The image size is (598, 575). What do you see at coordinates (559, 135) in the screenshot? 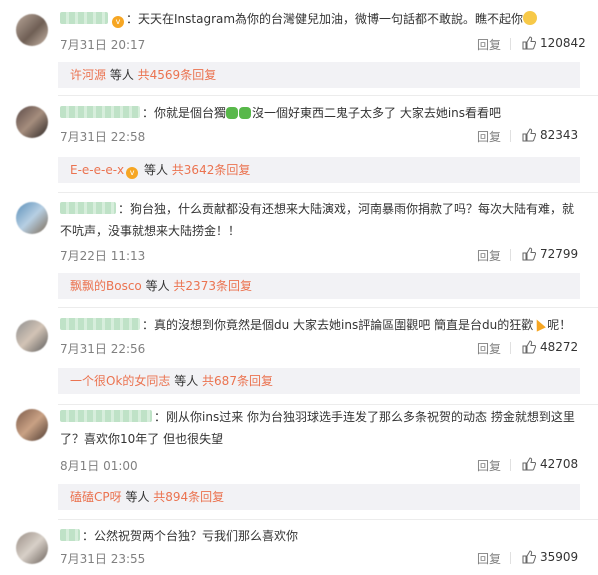
I see `like-count: 82343` at bounding box center [559, 135].